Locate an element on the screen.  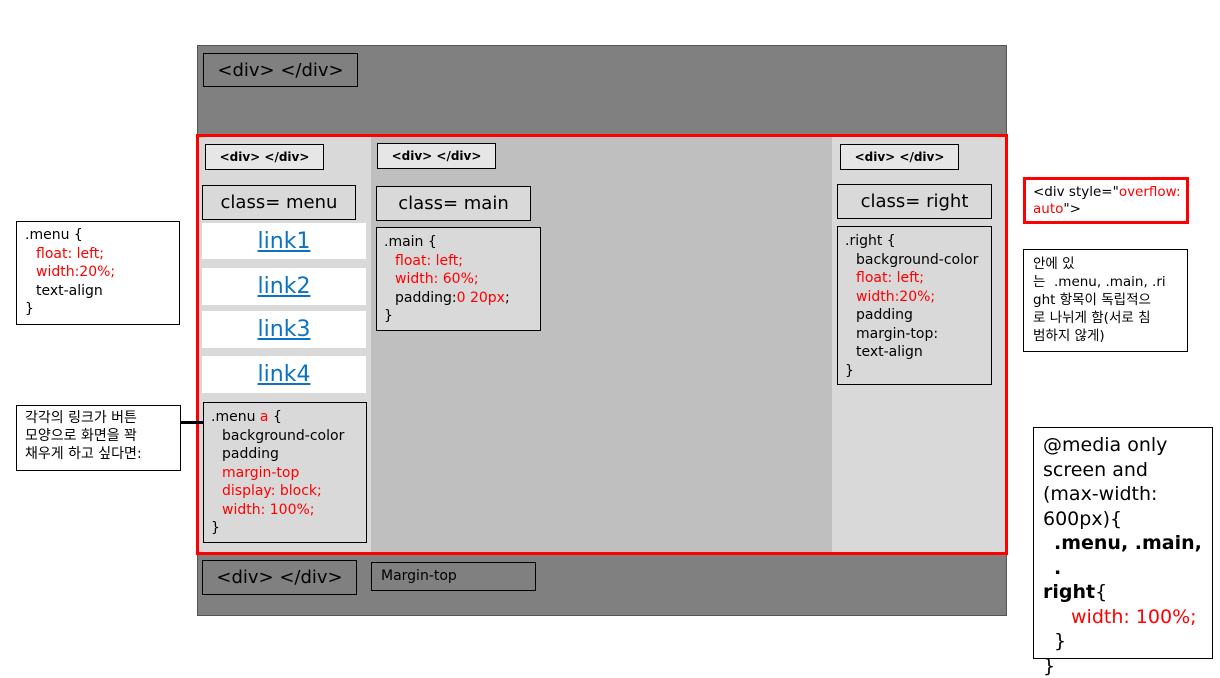
right-class-label: class= right is located at coordinates (914, 201).